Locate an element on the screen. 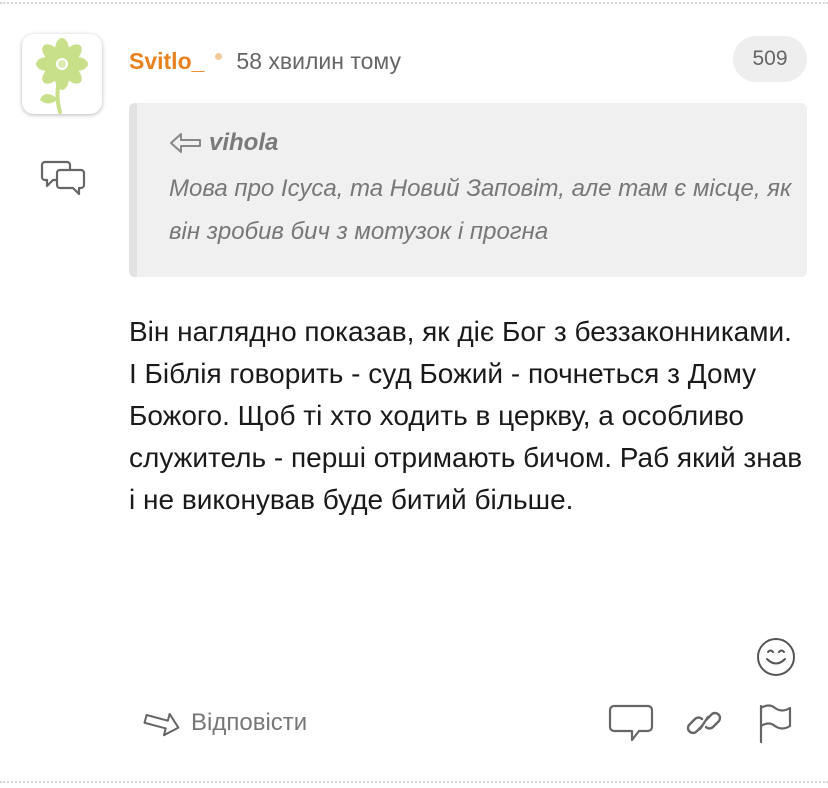  comments-icon is located at coordinates (63, 178).